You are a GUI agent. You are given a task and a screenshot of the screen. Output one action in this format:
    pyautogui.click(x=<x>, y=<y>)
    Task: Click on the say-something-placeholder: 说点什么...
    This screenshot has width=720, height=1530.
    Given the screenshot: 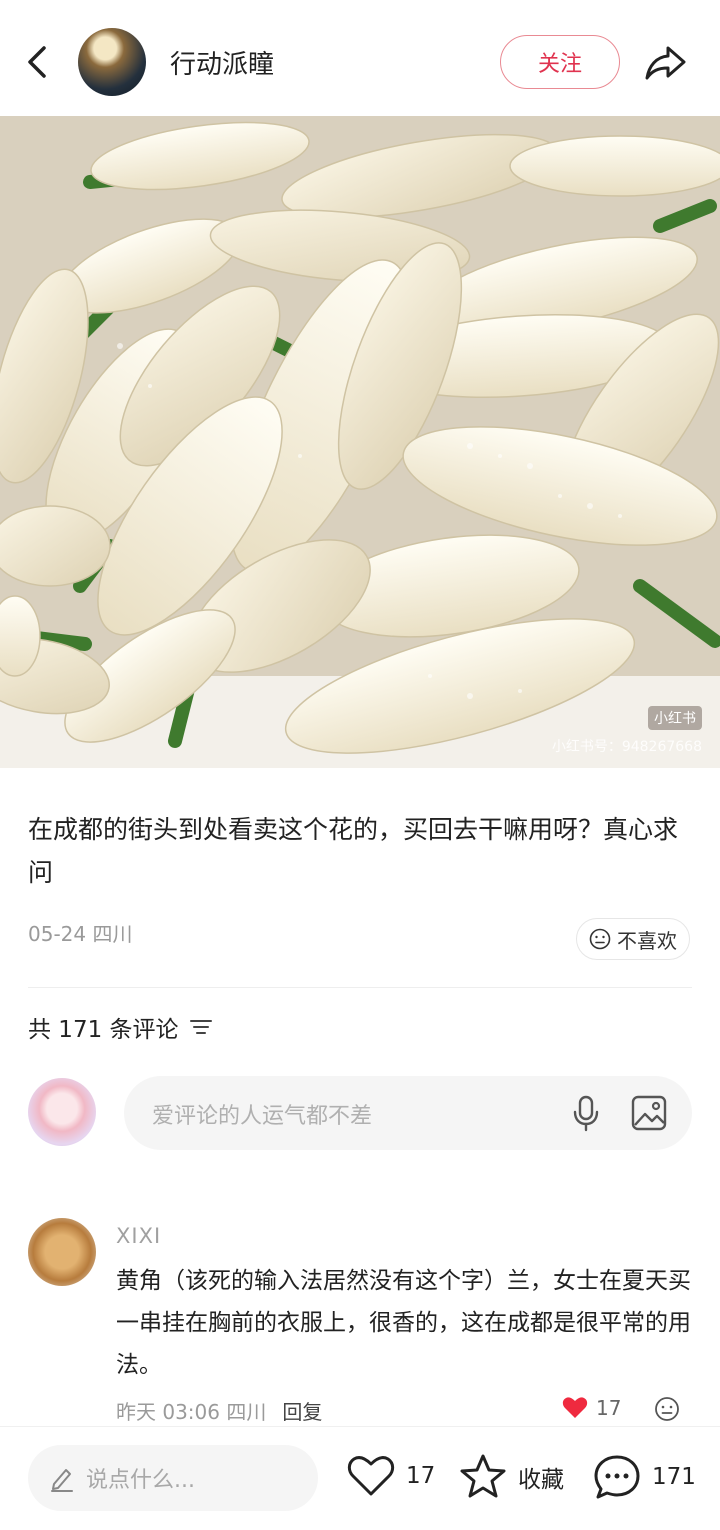 What is the action you would take?
    pyautogui.click(x=140, y=1480)
    